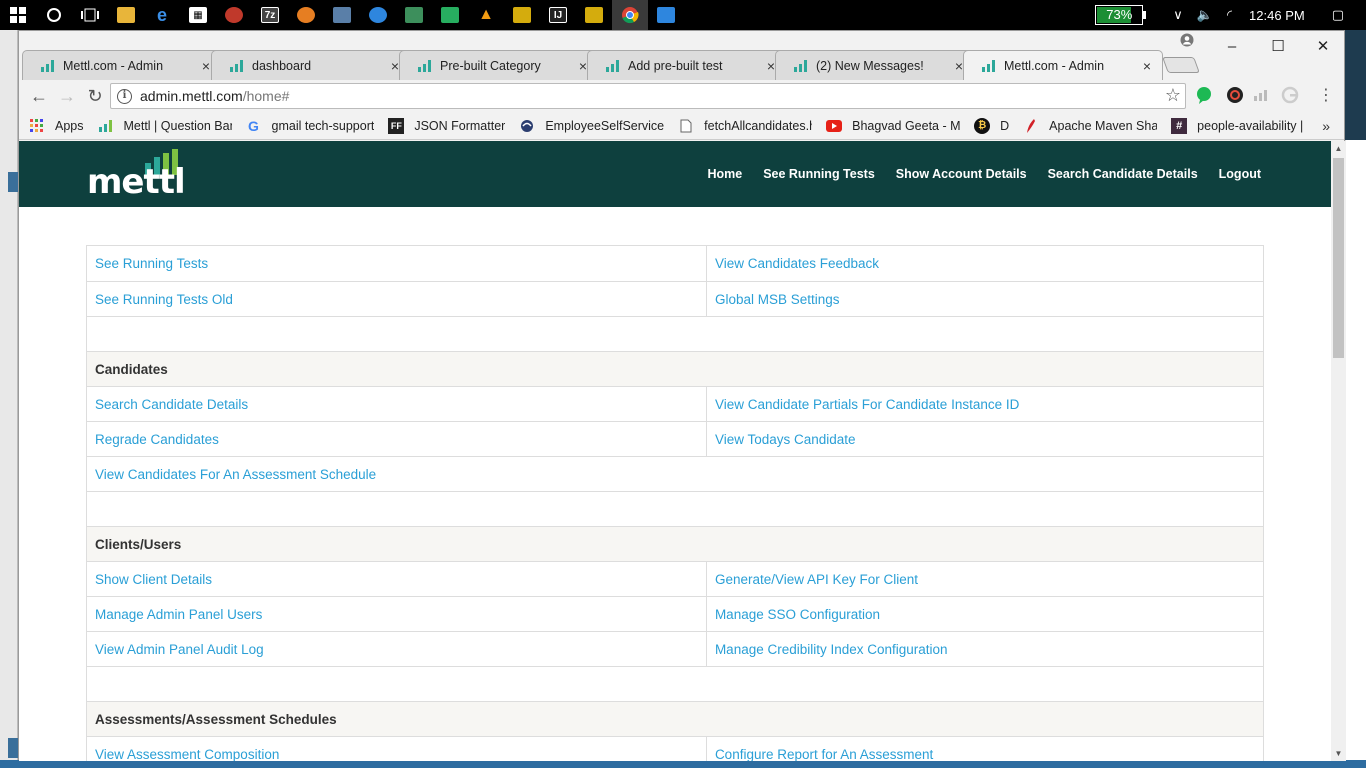 The image size is (1366, 768). Describe the element at coordinates (819, 174) in the screenshot. I see `nav-see-running-tests: See Running Tests` at that location.